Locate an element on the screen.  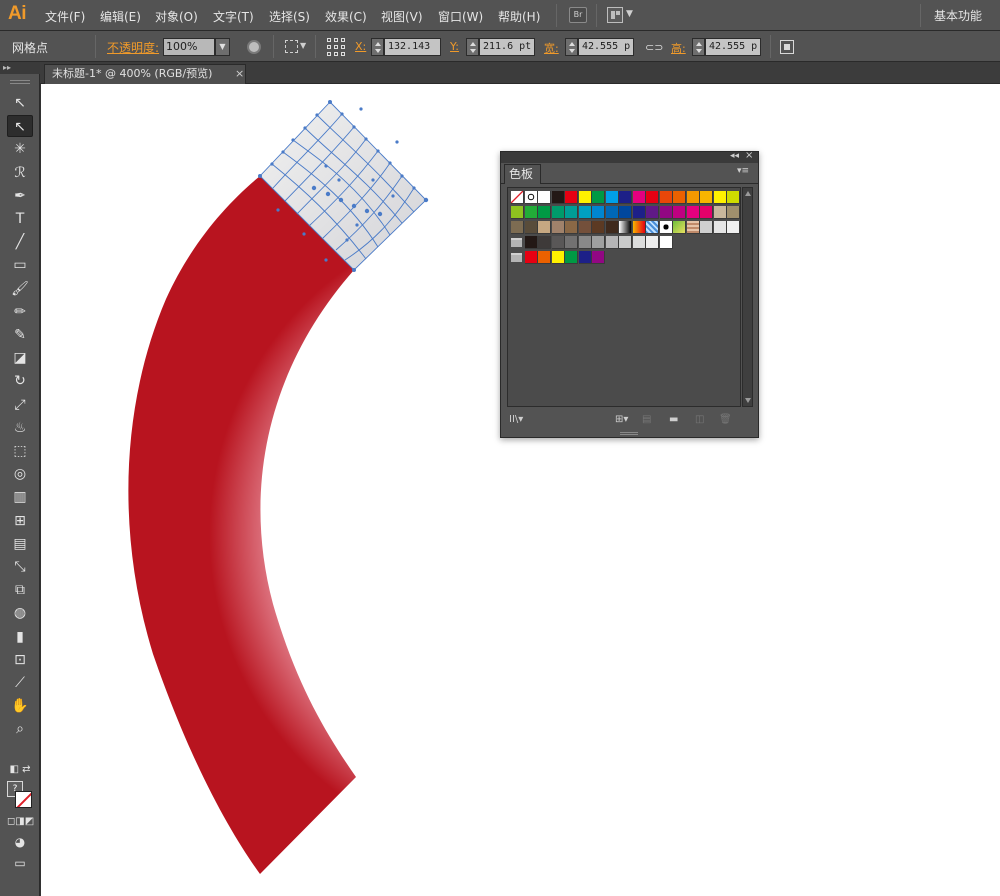
swatch-gradient-orange is located at coordinates (639, 227).